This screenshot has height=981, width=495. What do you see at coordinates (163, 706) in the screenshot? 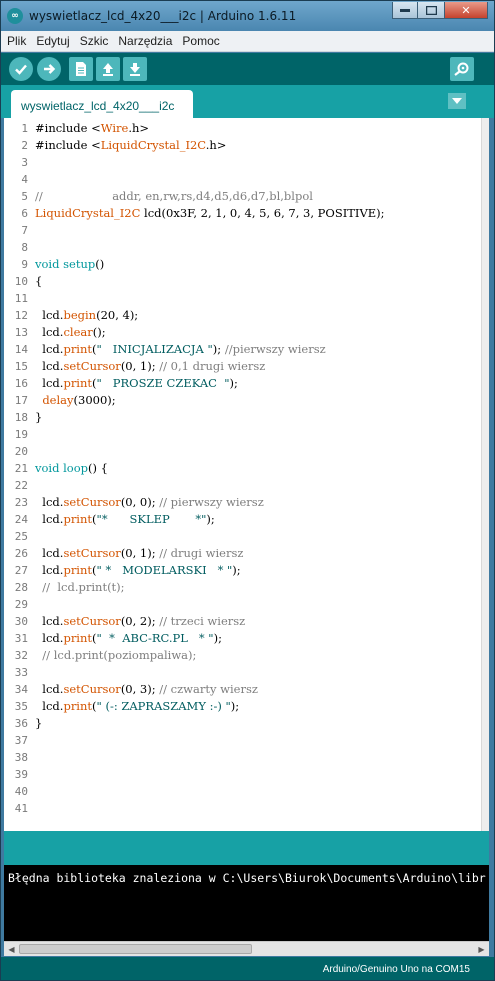
I see `code-token: " (-: ZAPRASZAMY :-) "` at bounding box center [163, 706].